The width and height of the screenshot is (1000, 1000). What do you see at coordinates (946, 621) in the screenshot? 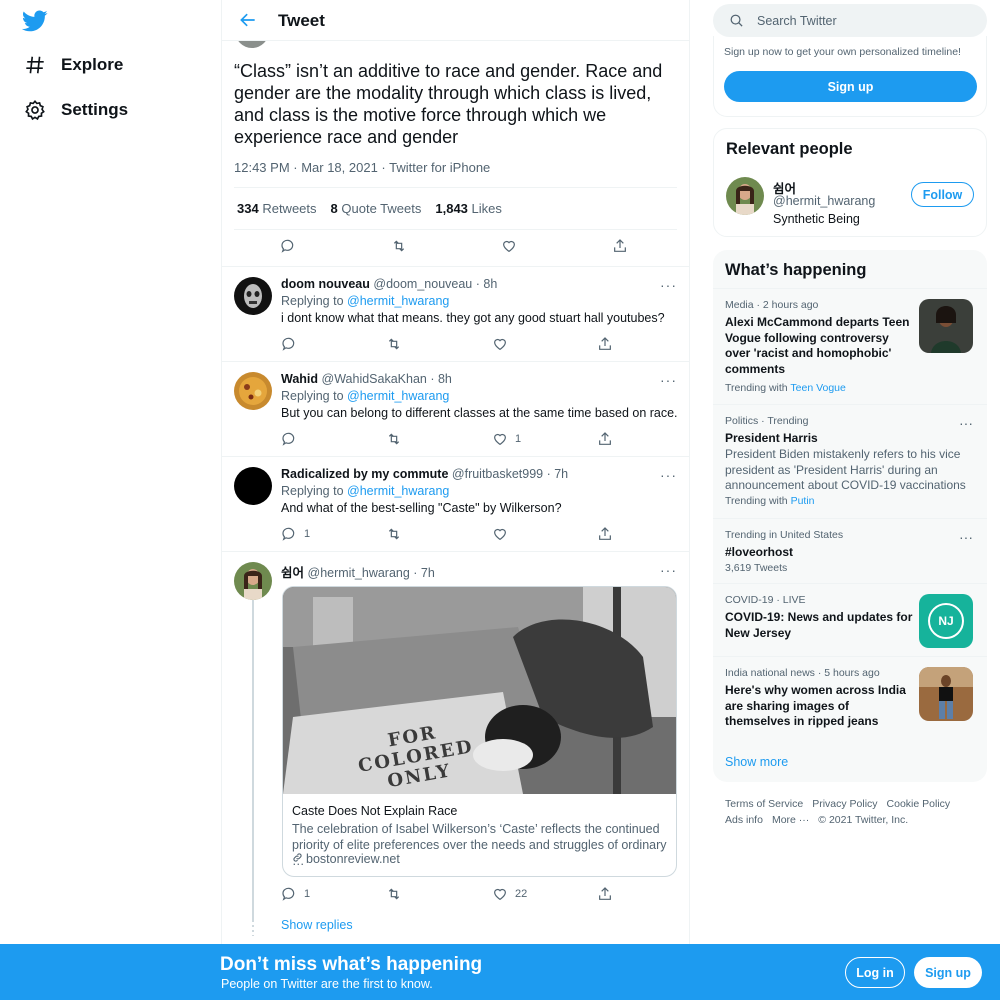
I see `covid-nj-badge-icon: NJ` at bounding box center [946, 621].